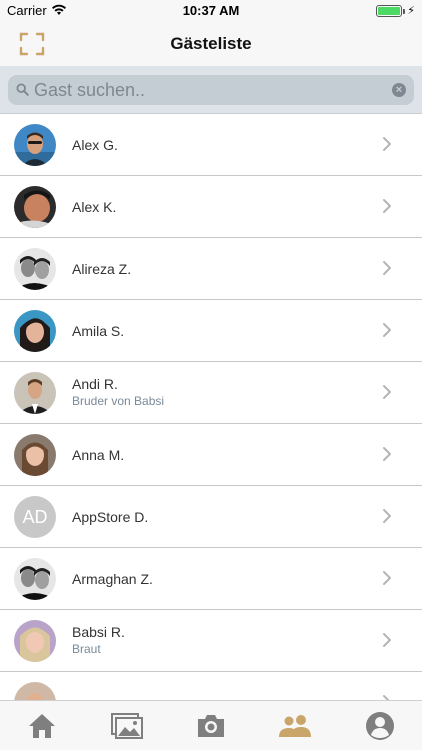 The height and width of the screenshot is (750, 422). I want to click on home-icon, so click(42, 725).